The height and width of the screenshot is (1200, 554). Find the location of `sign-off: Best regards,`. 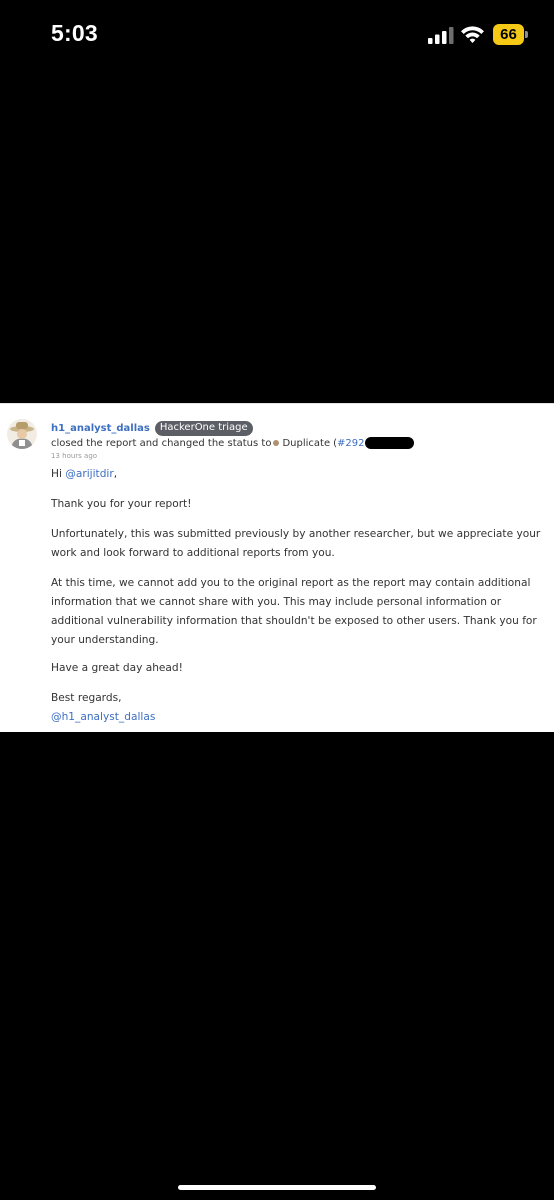

sign-off: Best regards, is located at coordinates (86, 698).